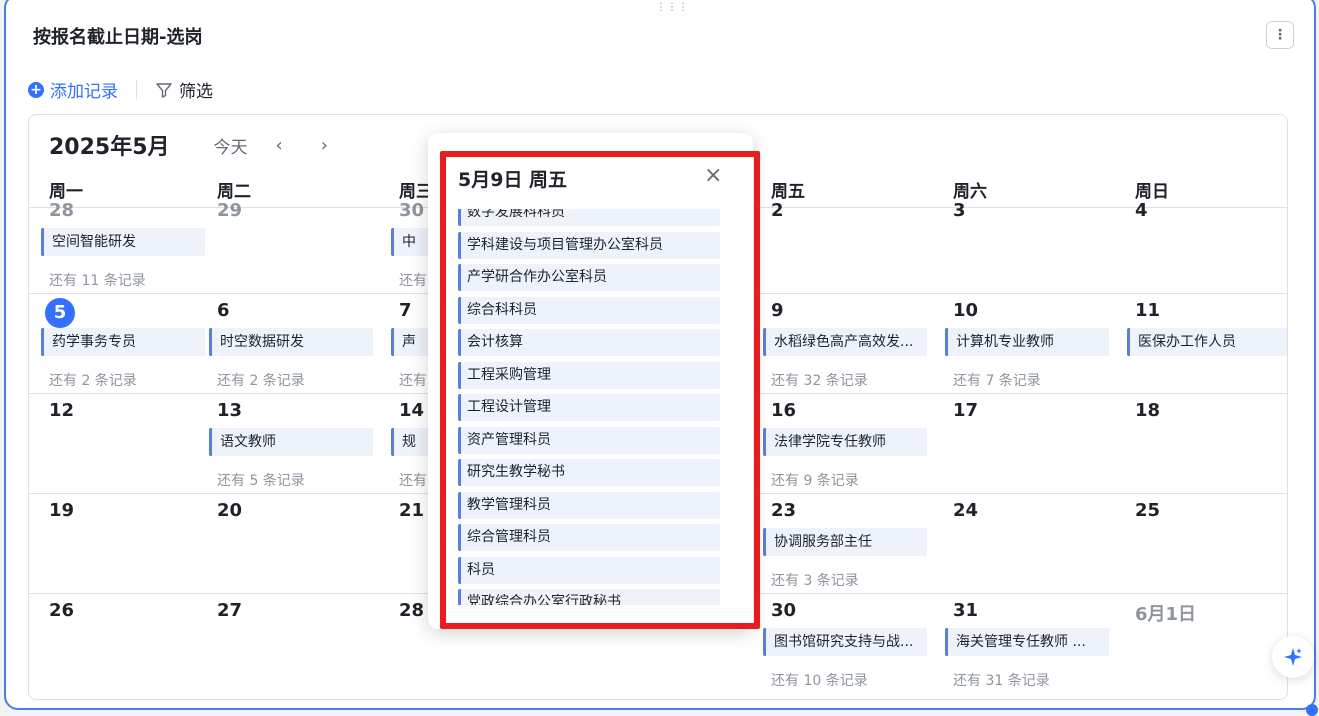  Describe the element at coordinates (589, 537) in the screenshot. I see `popup-record-item: 综合管理科员` at that location.